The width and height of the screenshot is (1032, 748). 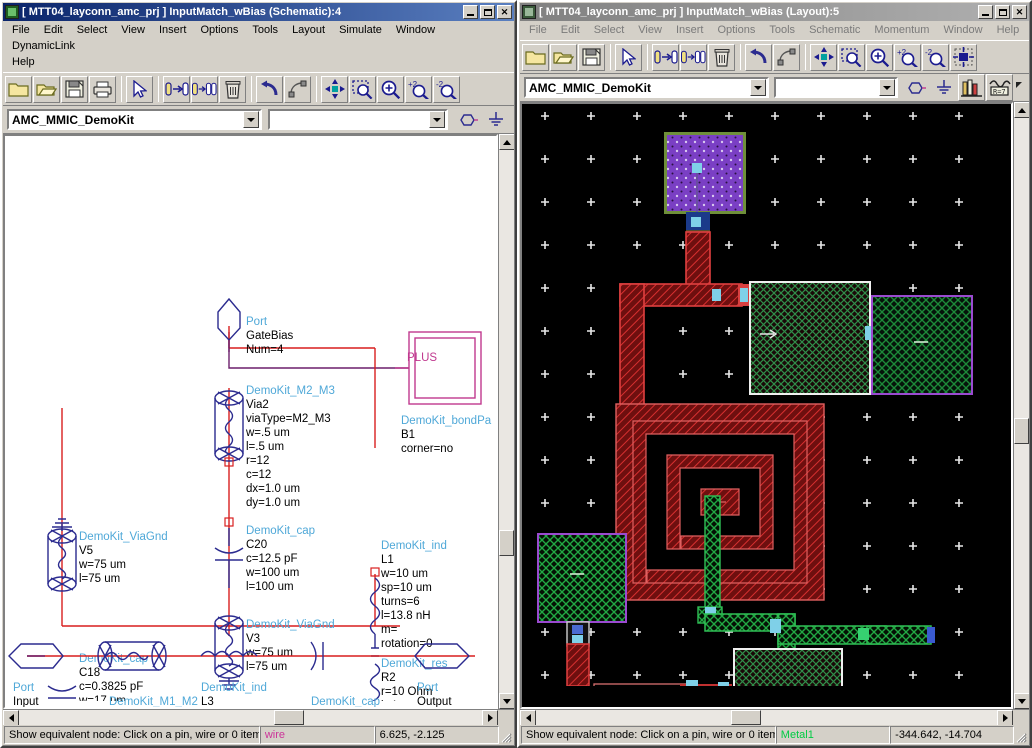 I want to click on schematic-toolbar: +2 -2, so click(x=258, y=89).